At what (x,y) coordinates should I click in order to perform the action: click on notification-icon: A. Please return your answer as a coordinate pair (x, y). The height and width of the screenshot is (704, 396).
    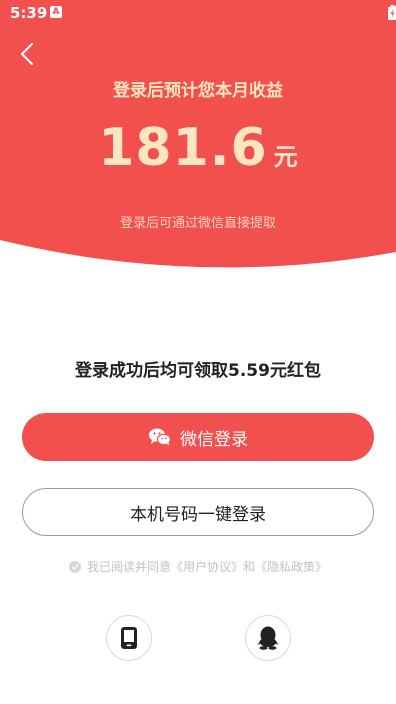
    Looking at the image, I should click on (56, 12).